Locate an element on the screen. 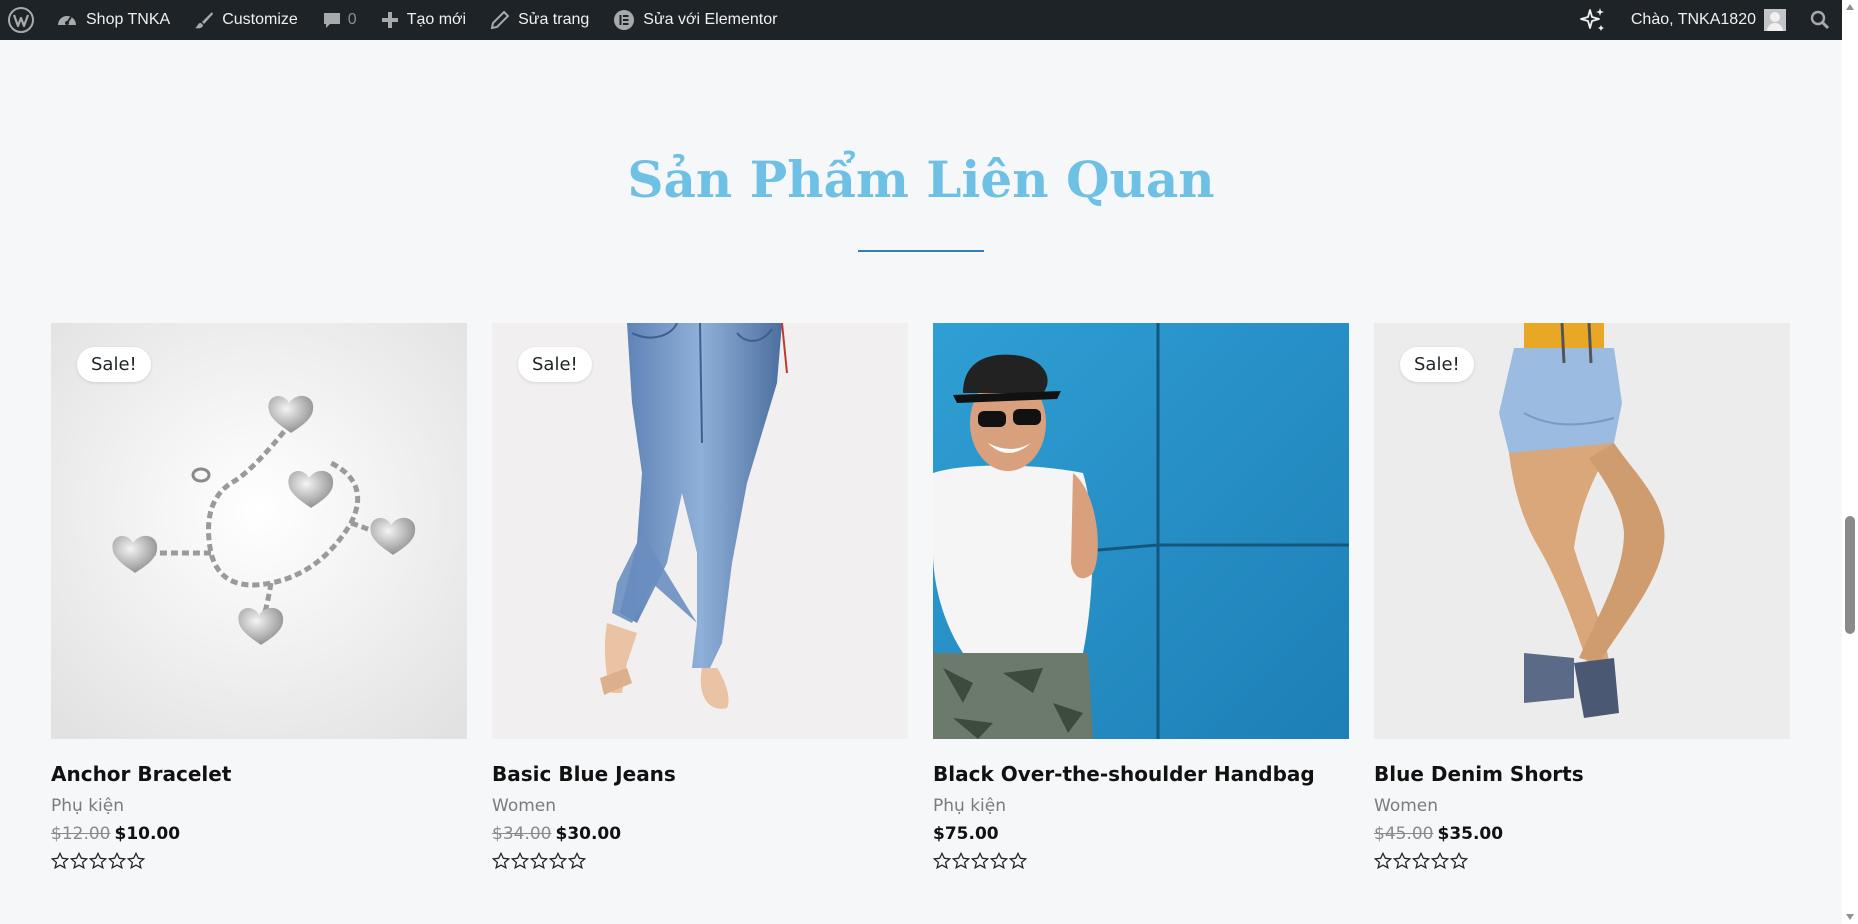 Image resolution: width=1858 pixels, height=924 pixels. my-account-menu: Chào, TNKA1820 is located at coordinates (1708, 20).